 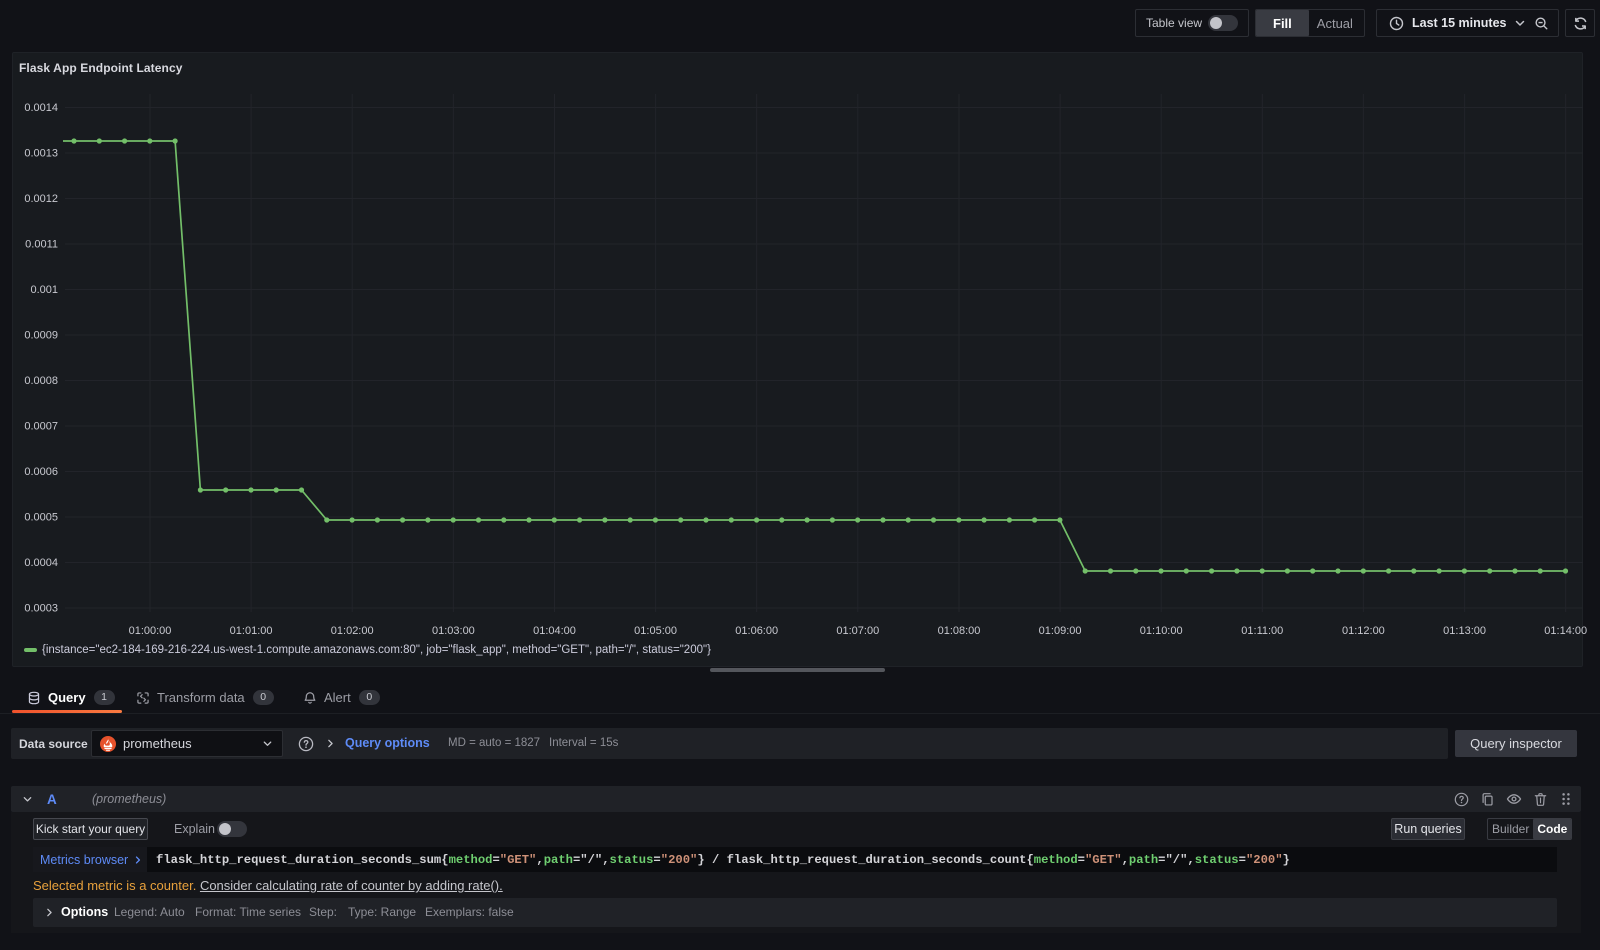 What do you see at coordinates (1363, 631) in the screenshot?
I see `svg-text: 01:12:00` at bounding box center [1363, 631].